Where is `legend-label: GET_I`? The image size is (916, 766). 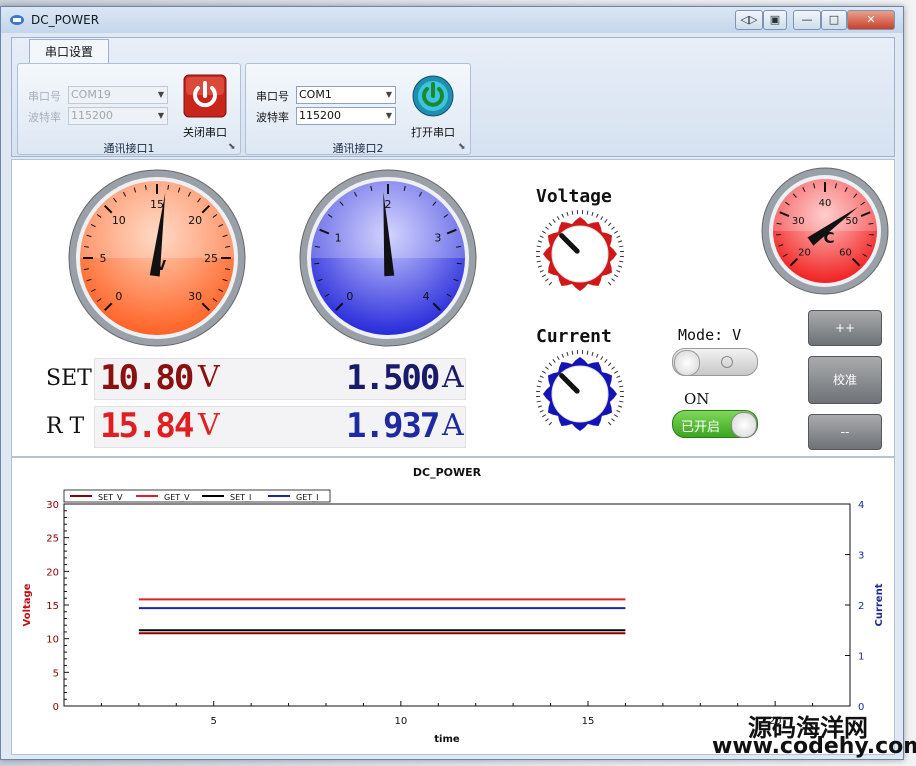
legend-label: GET_I is located at coordinates (307, 497).